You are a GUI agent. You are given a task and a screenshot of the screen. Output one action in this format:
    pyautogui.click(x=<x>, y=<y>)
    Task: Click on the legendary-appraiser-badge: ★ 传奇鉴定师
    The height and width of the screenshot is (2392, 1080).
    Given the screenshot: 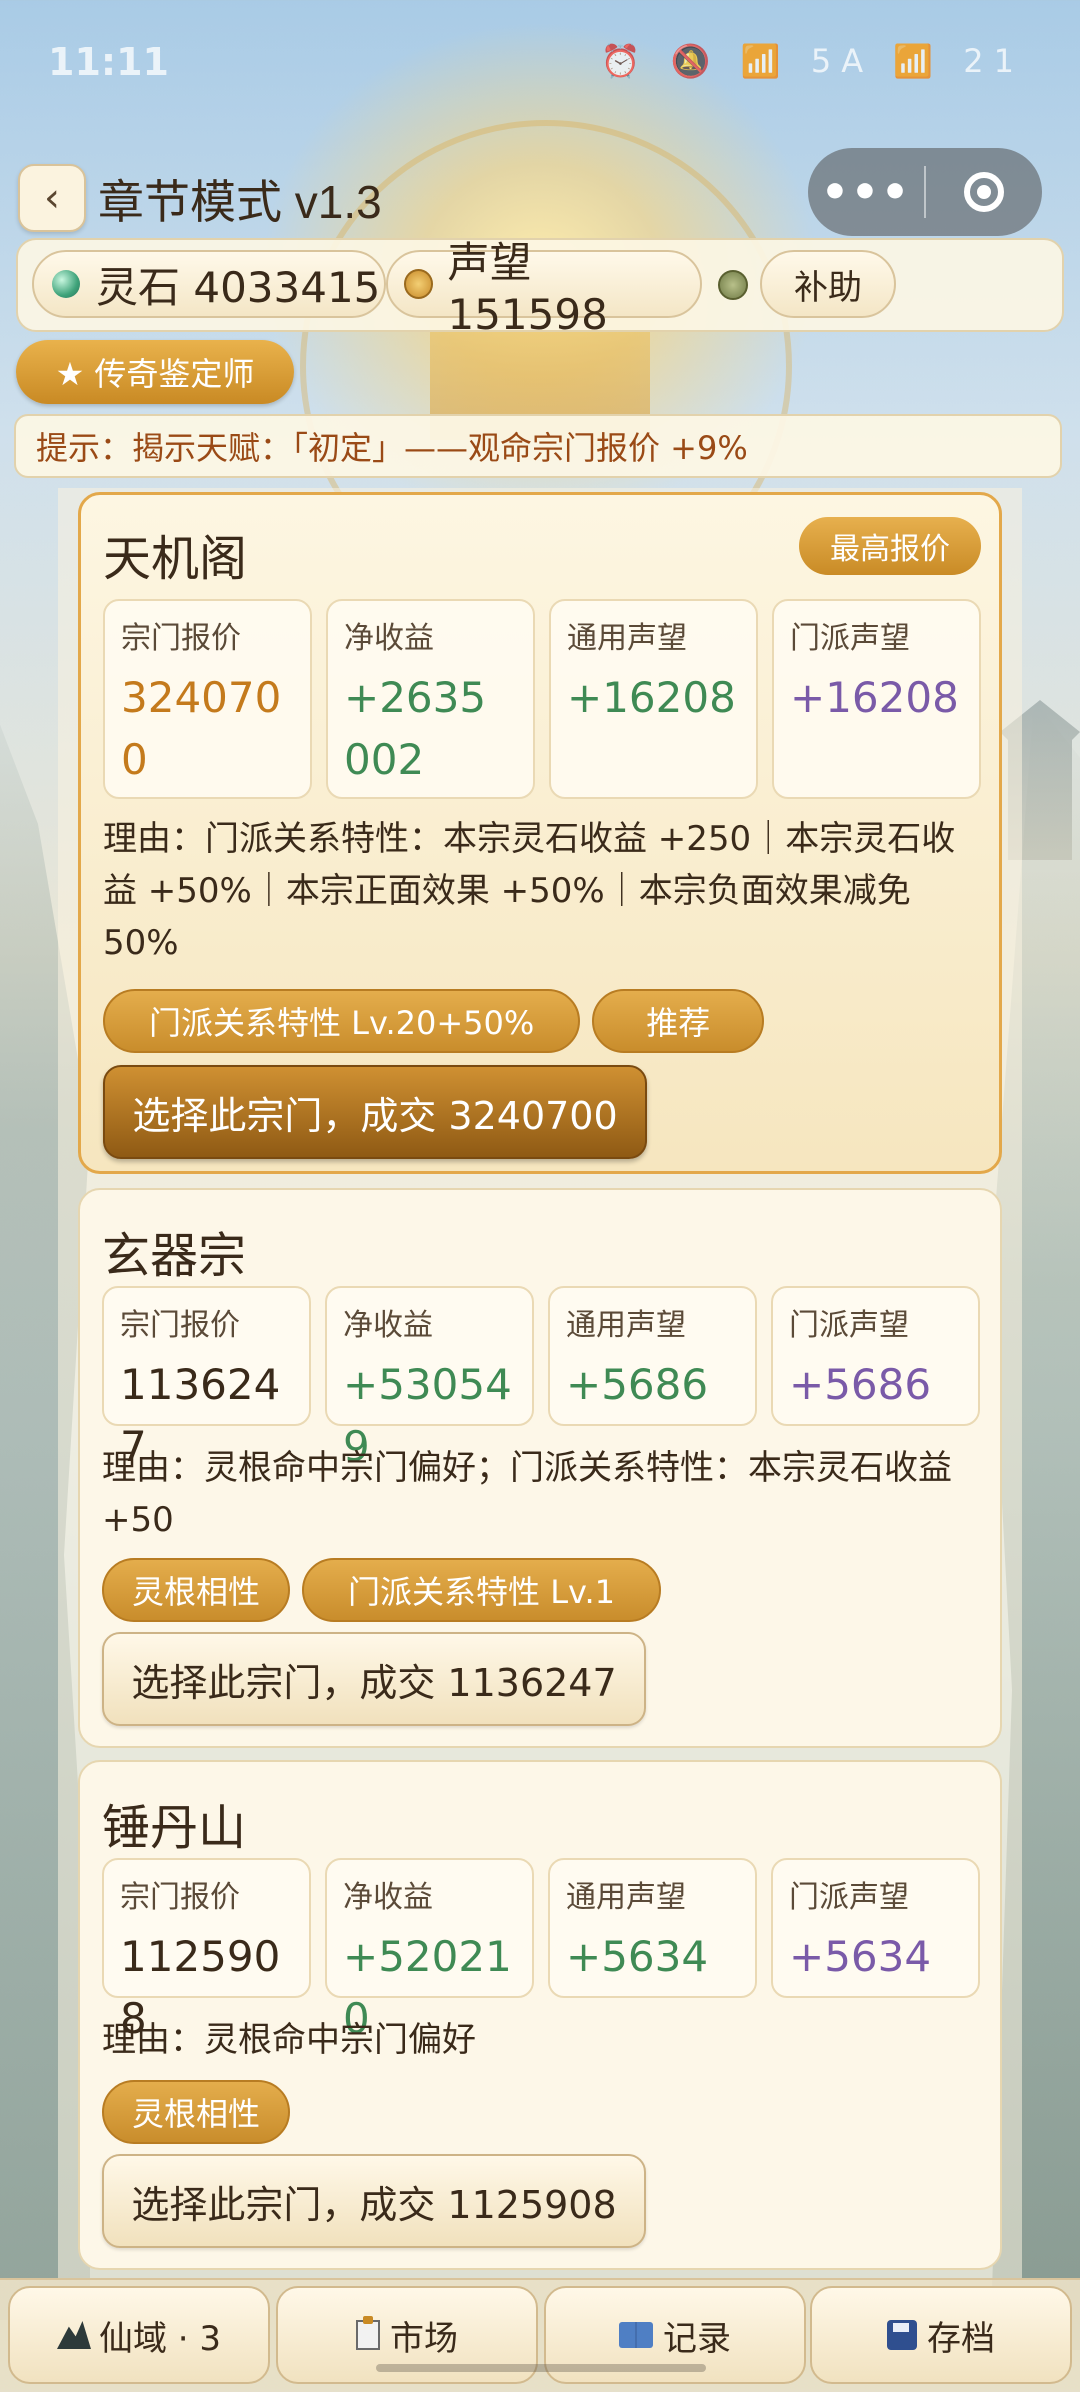 What is the action you would take?
    pyautogui.click(x=155, y=372)
    